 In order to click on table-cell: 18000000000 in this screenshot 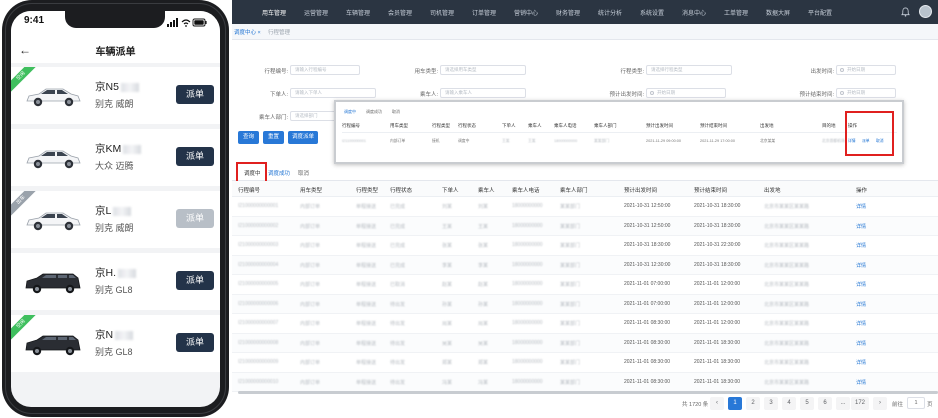, I will do `click(527, 303)`.